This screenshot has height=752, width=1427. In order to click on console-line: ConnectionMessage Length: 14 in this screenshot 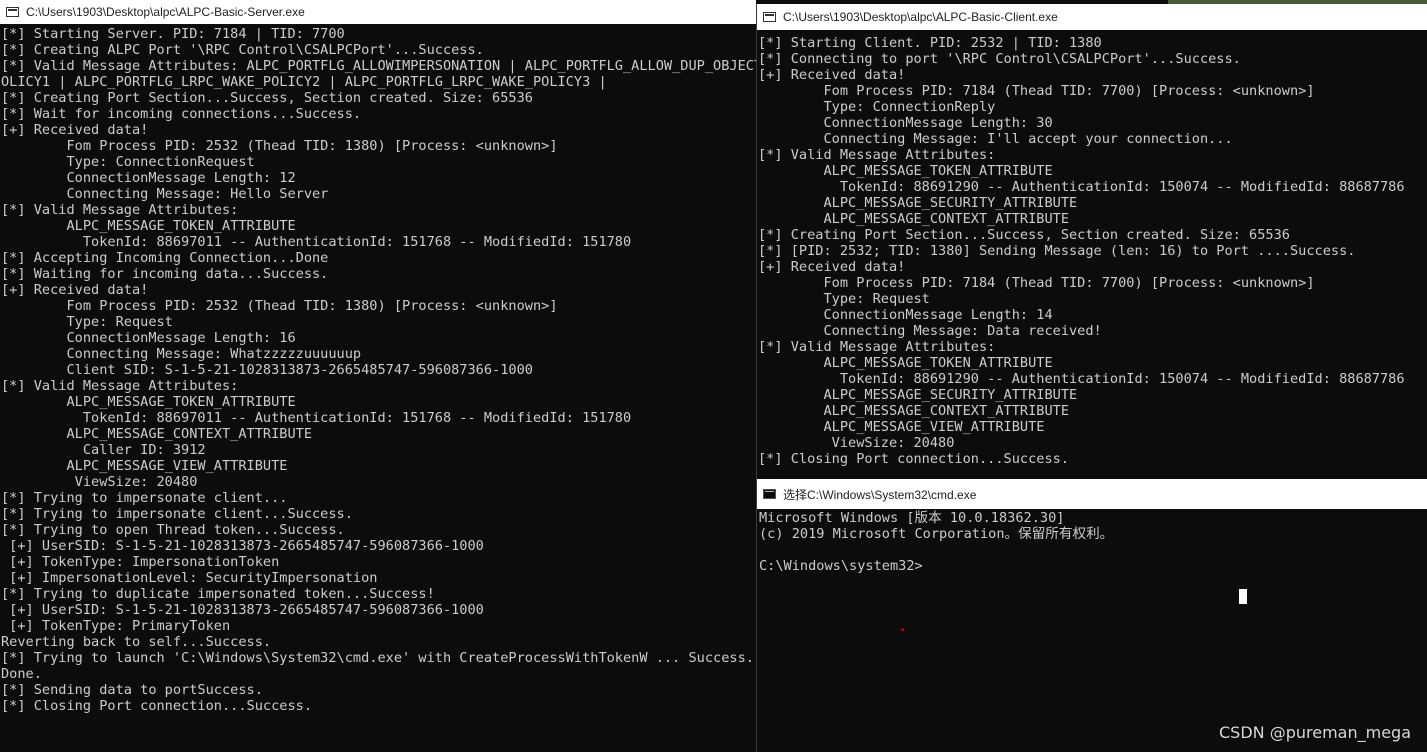, I will do `click(905, 315)`.